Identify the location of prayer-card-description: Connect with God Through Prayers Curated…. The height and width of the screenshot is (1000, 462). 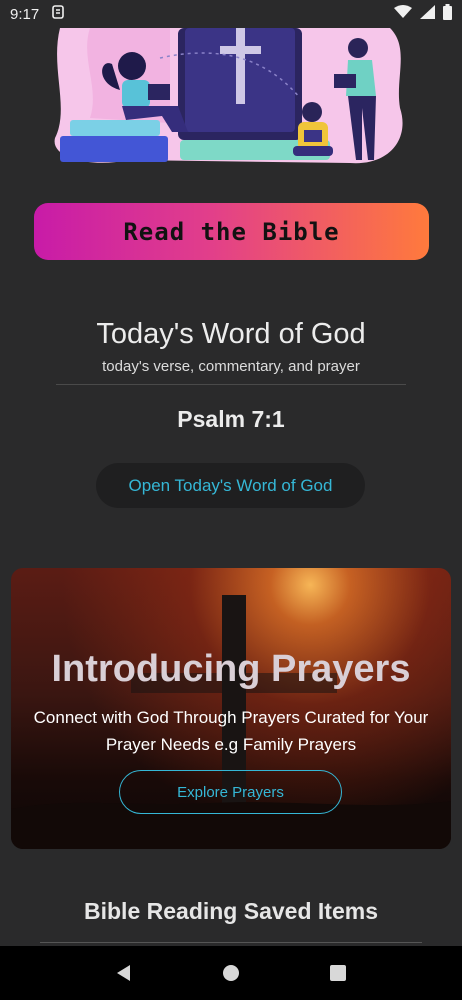
(231, 731).